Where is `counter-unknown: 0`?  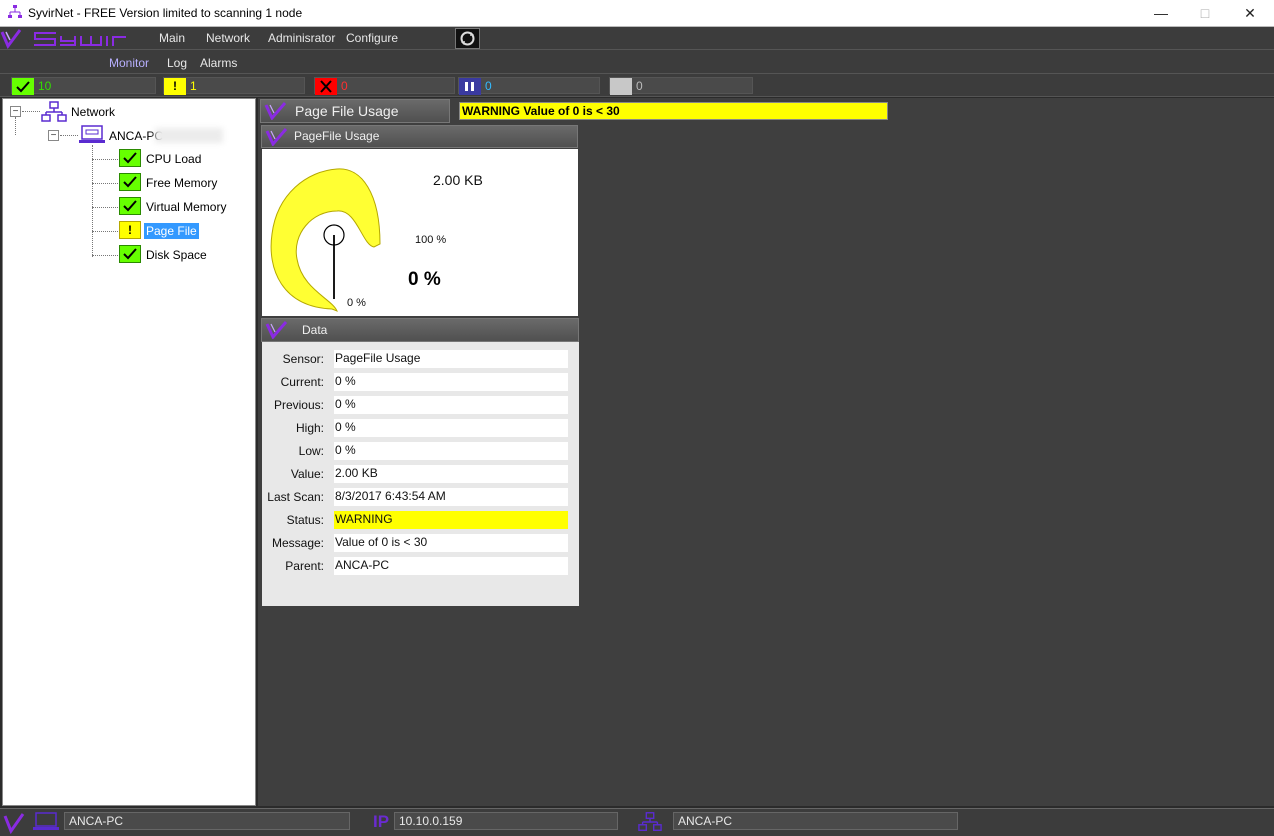
counter-unknown: 0 is located at coordinates (681, 86).